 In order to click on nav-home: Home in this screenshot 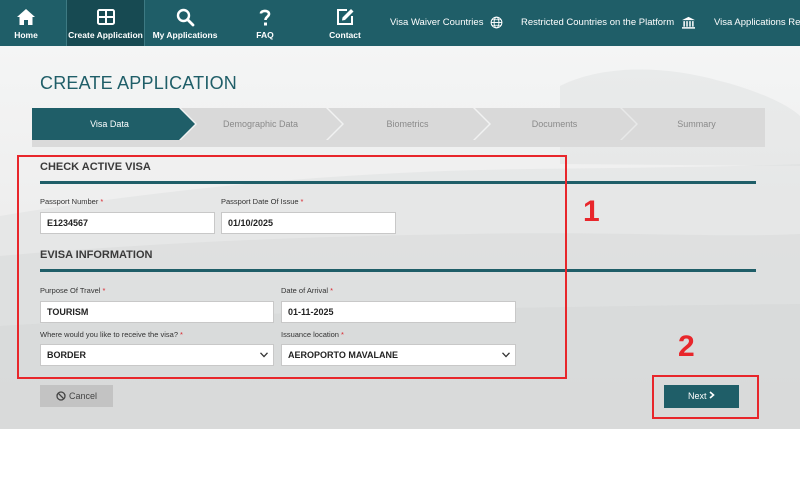, I will do `click(26, 23)`.